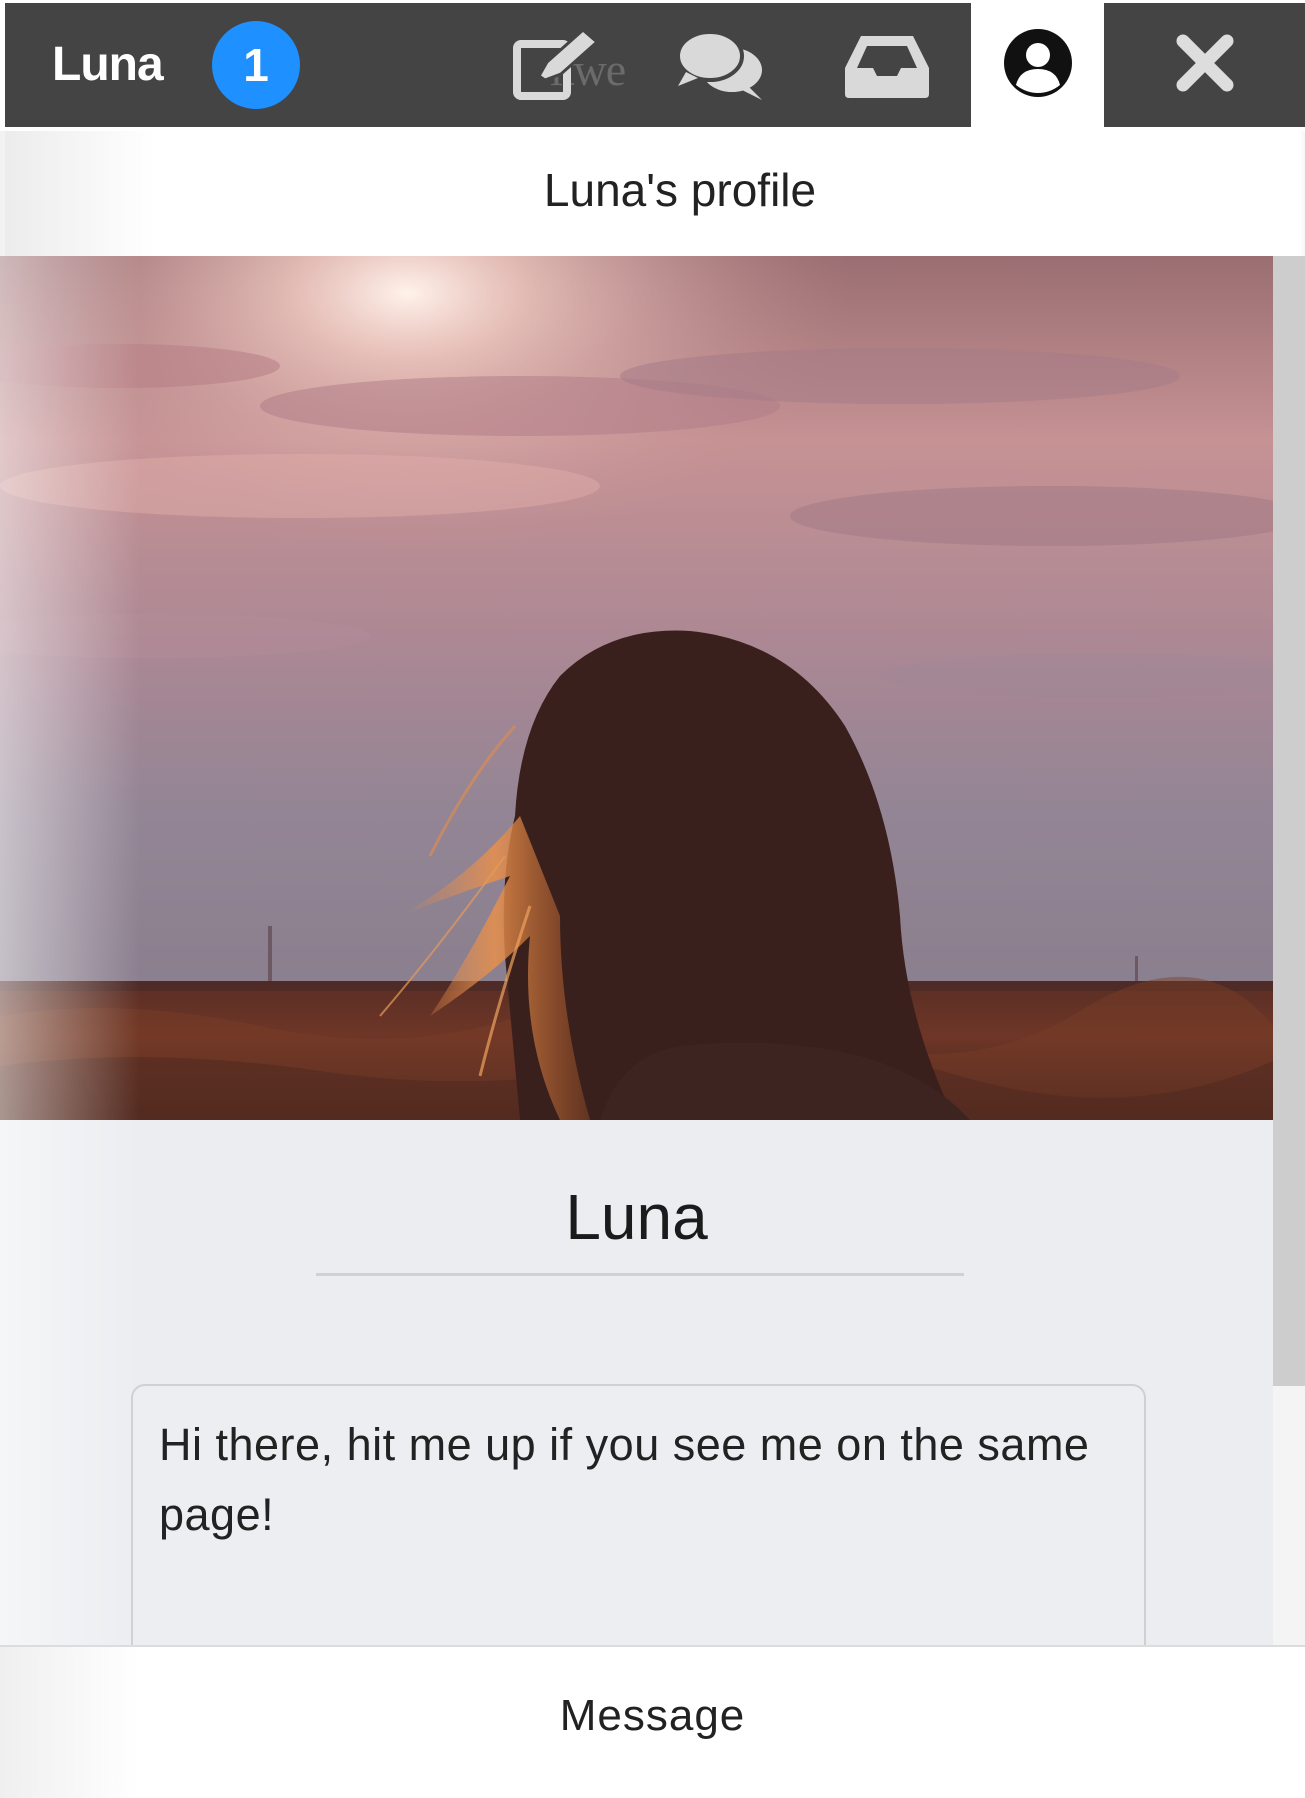 This screenshot has height=1798, width=1305. I want to click on edit-icon, so click(557, 66).